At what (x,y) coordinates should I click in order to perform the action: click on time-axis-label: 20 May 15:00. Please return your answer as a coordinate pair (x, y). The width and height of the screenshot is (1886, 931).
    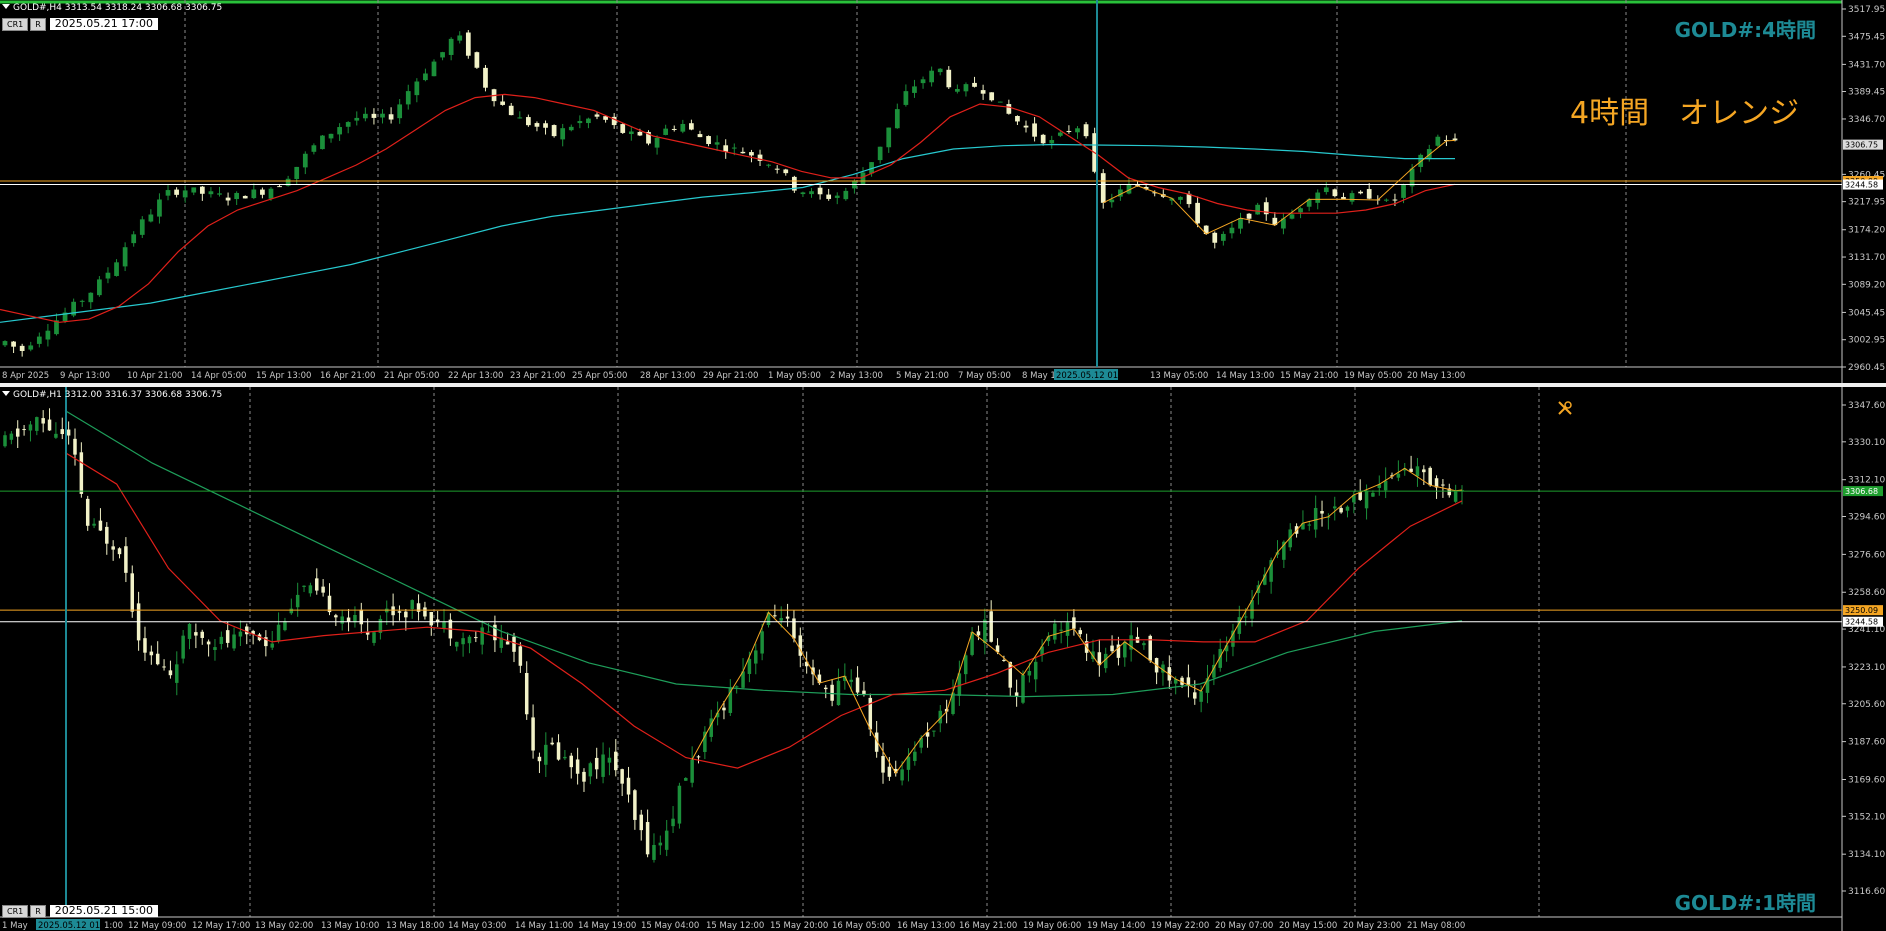
    Looking at the image, I should click on (1308, 926).